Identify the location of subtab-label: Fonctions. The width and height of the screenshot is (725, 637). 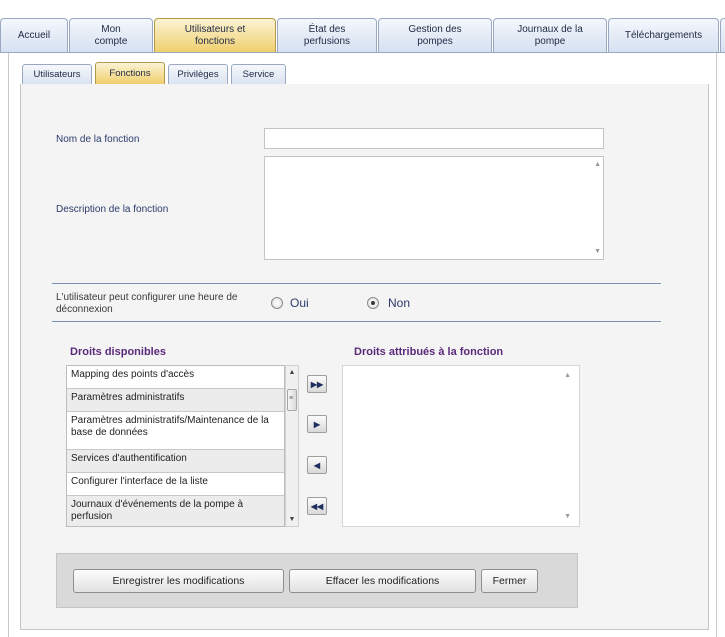
(130, 73).